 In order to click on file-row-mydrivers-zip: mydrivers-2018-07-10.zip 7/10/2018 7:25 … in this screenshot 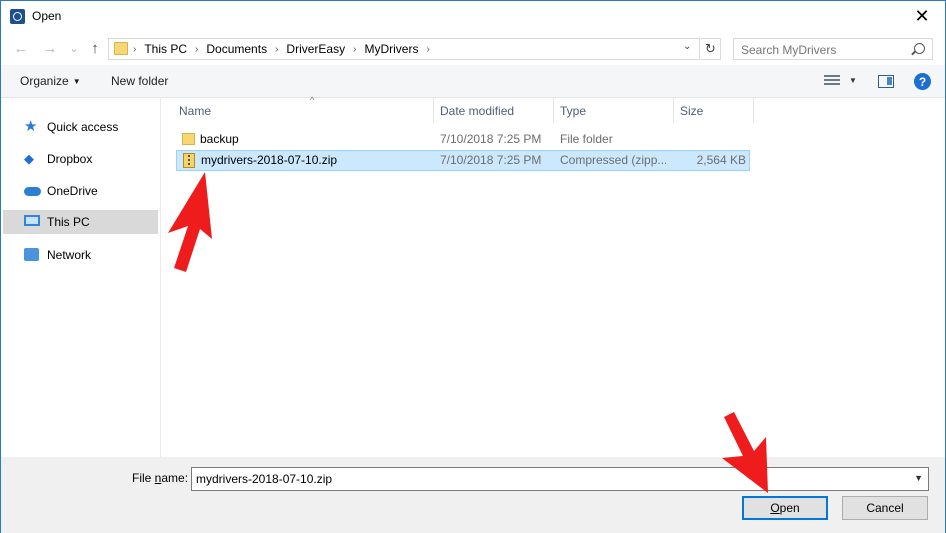, I will do `click(463, 160)`.